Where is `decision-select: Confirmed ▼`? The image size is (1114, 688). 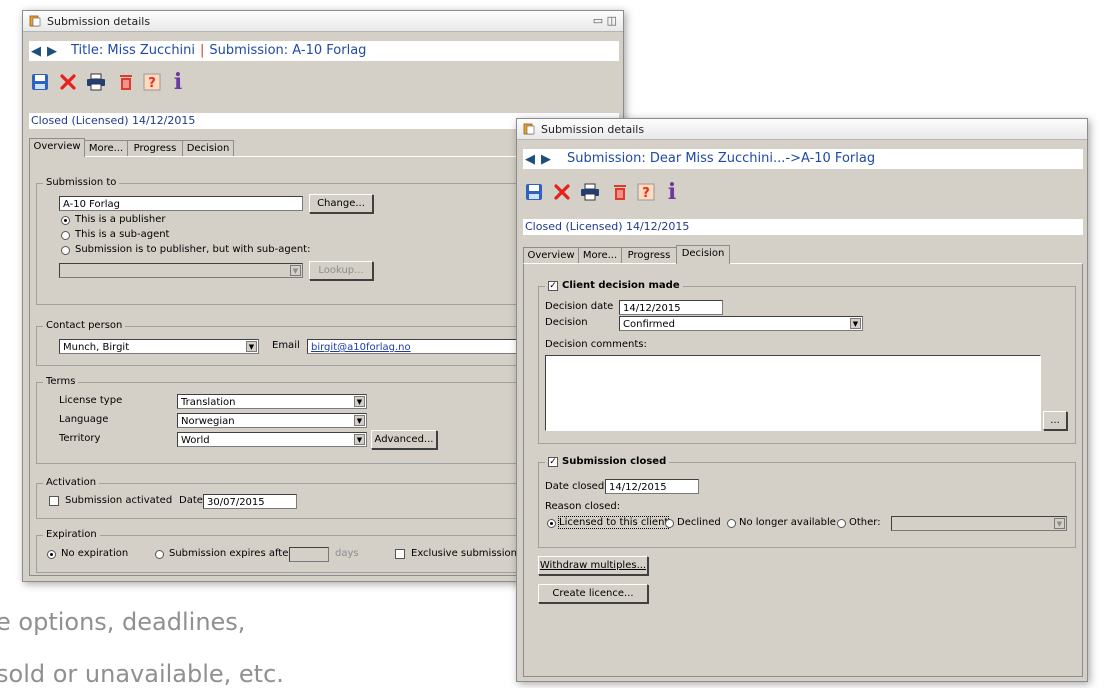 decision-select: Confirmed ▼ is located at coordinates (741, 323).